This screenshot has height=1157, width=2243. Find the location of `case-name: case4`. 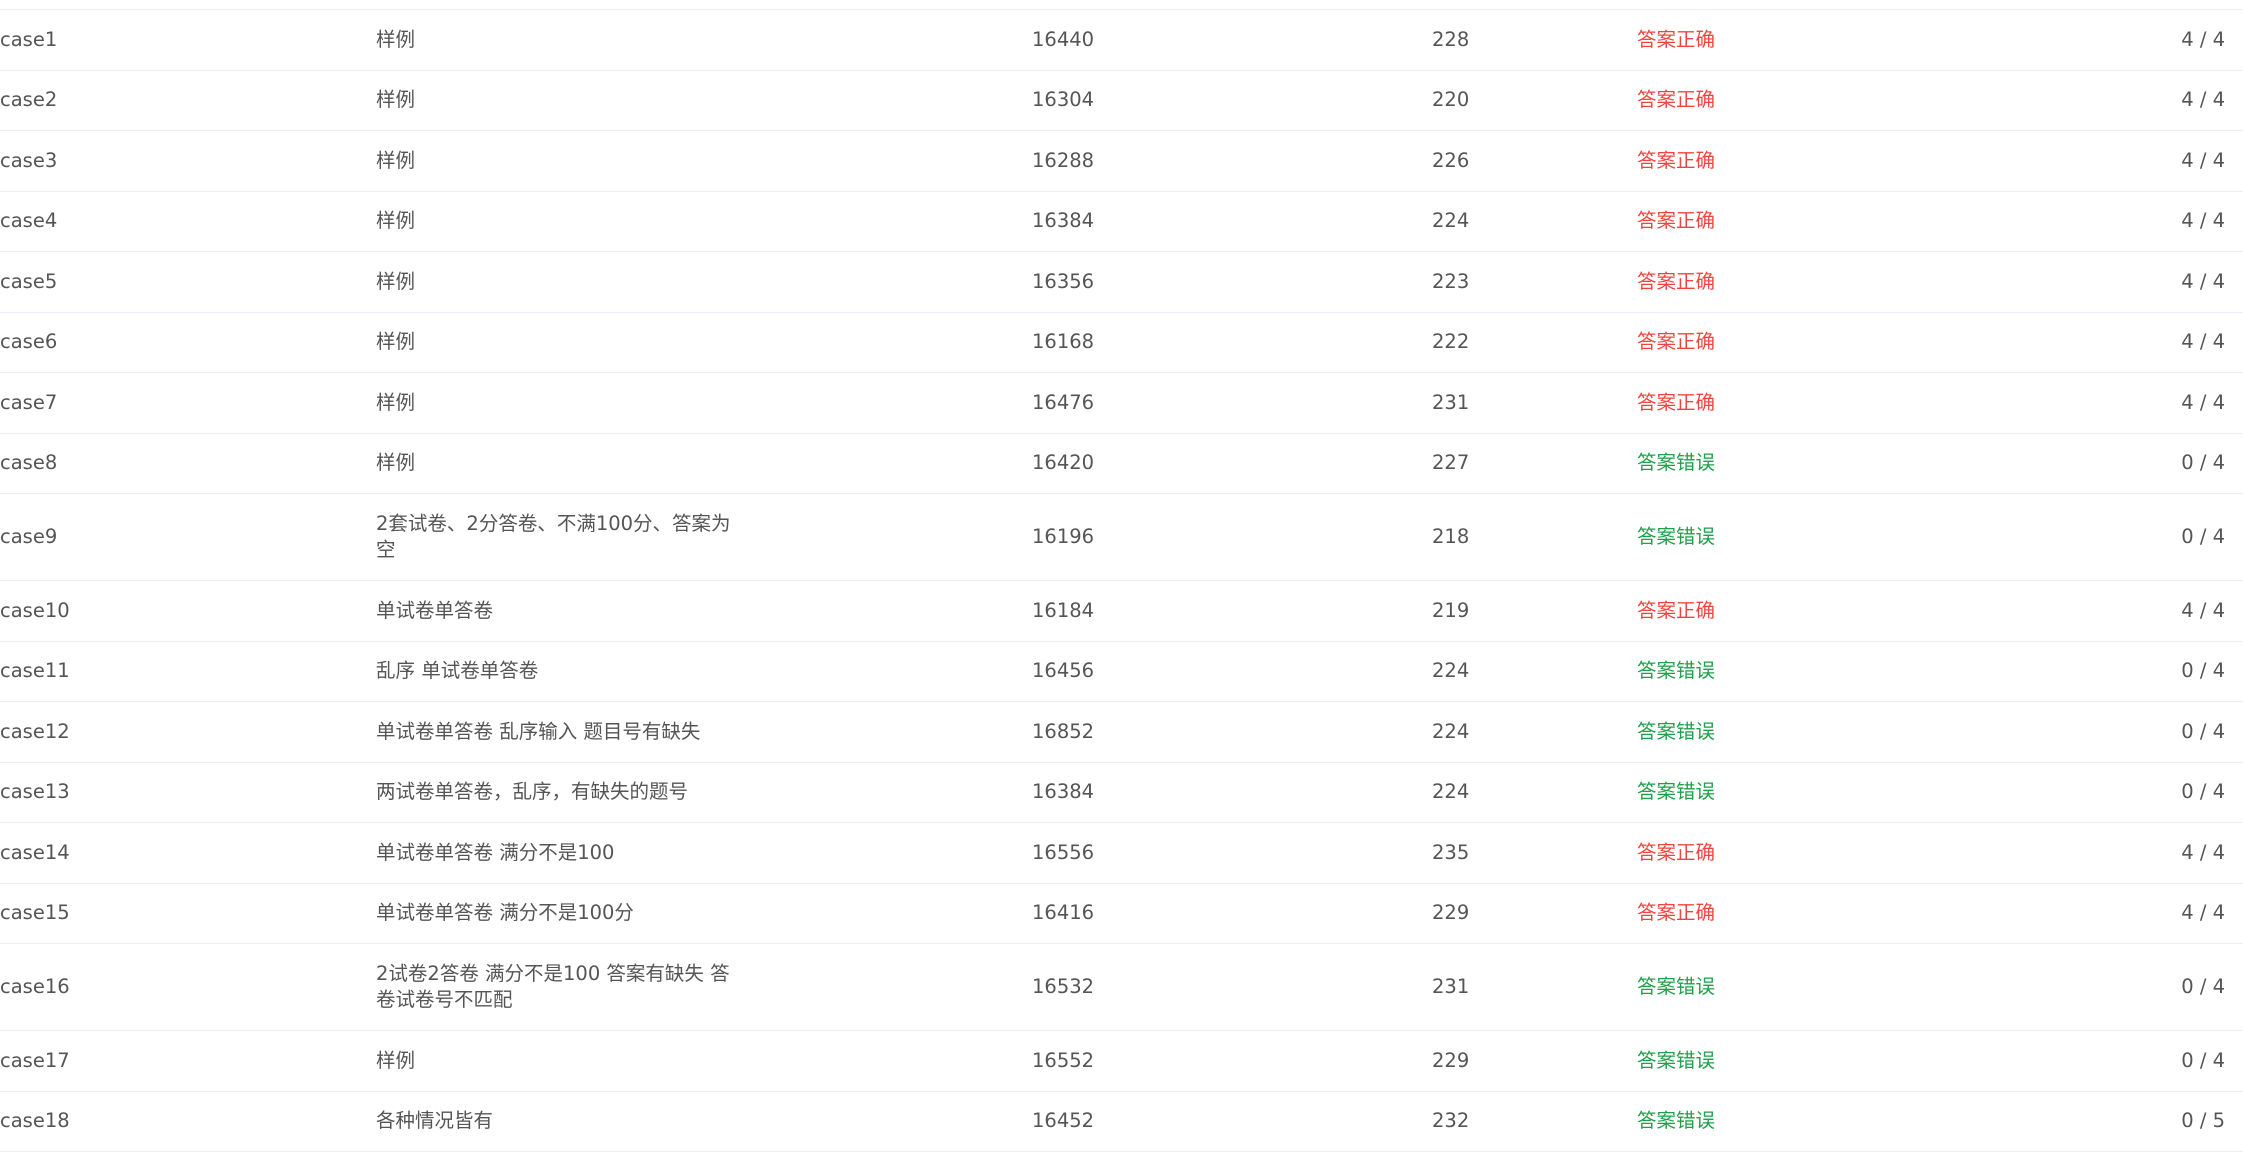

case-name: case4 is located at coordinates (29, 221).